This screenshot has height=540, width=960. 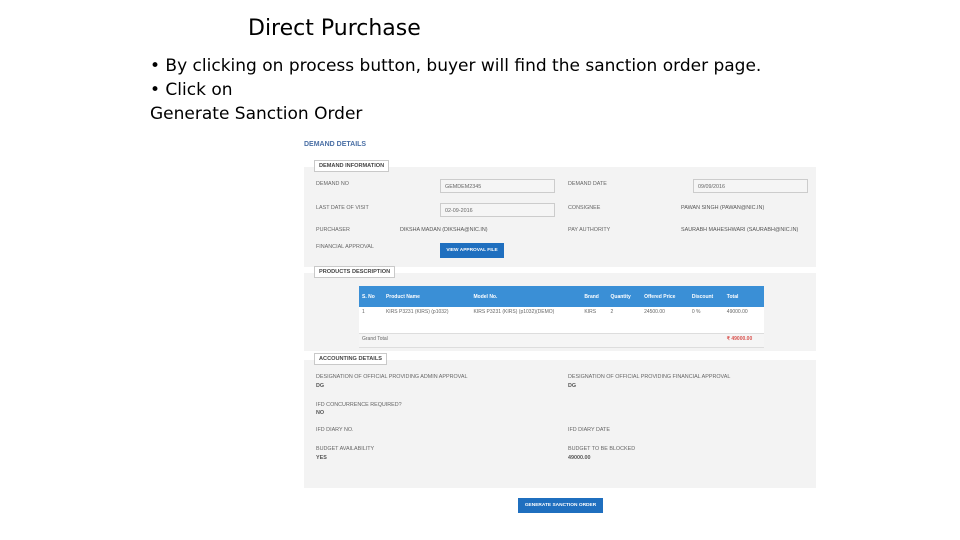 What do you see at coordinates (335, 144) in the screenshot?
I see `page-header: DEMAND DETAILS` at bounding box center [335, 144].